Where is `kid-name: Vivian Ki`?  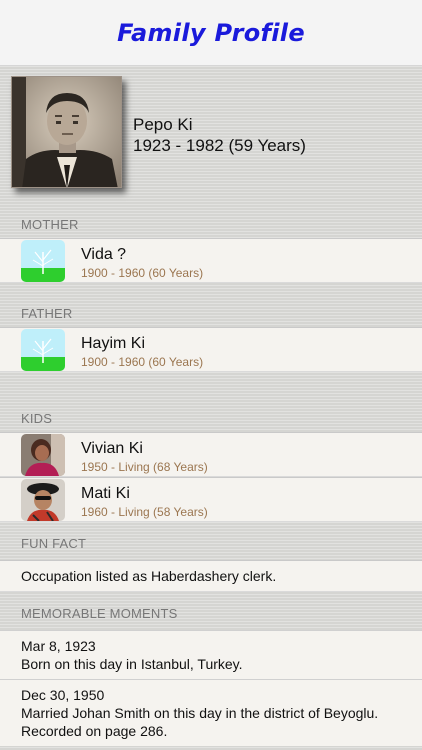
kid-name: Vivian Ki is located at coordinates (112, 448).